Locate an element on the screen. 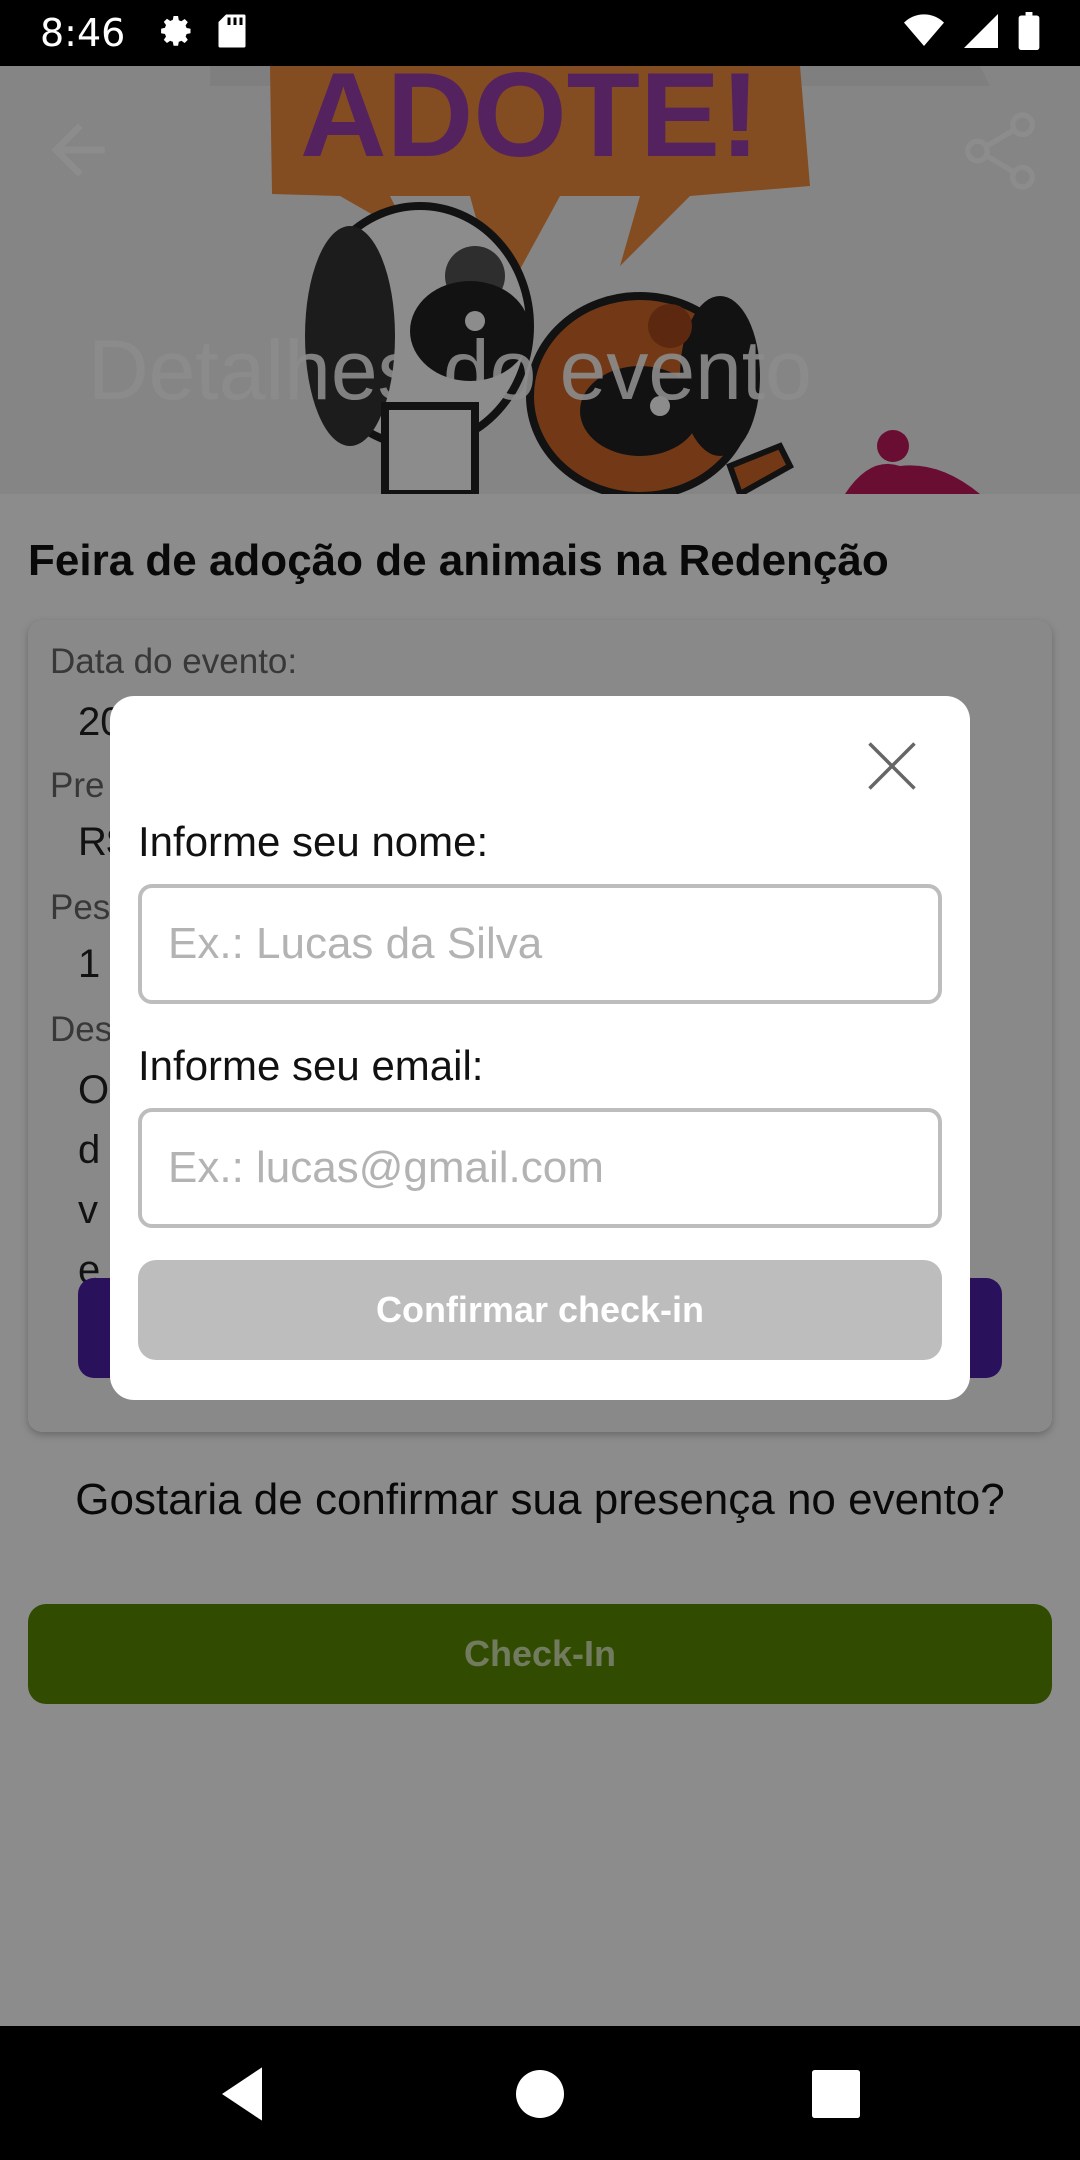 The width and height of the screenshot is (1080, 2160). wifi-icon is located at coordinates (924, 33).